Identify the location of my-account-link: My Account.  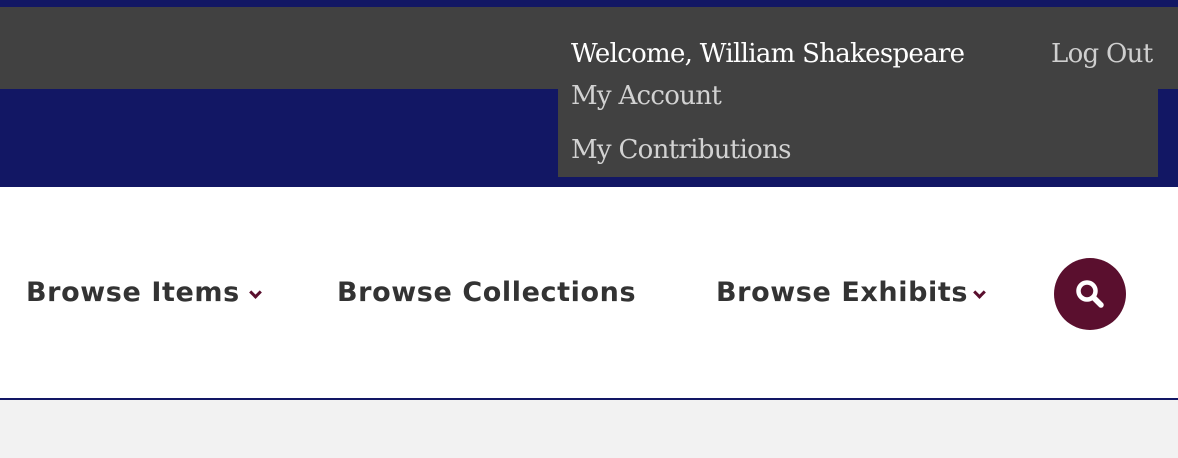
(646, 96).